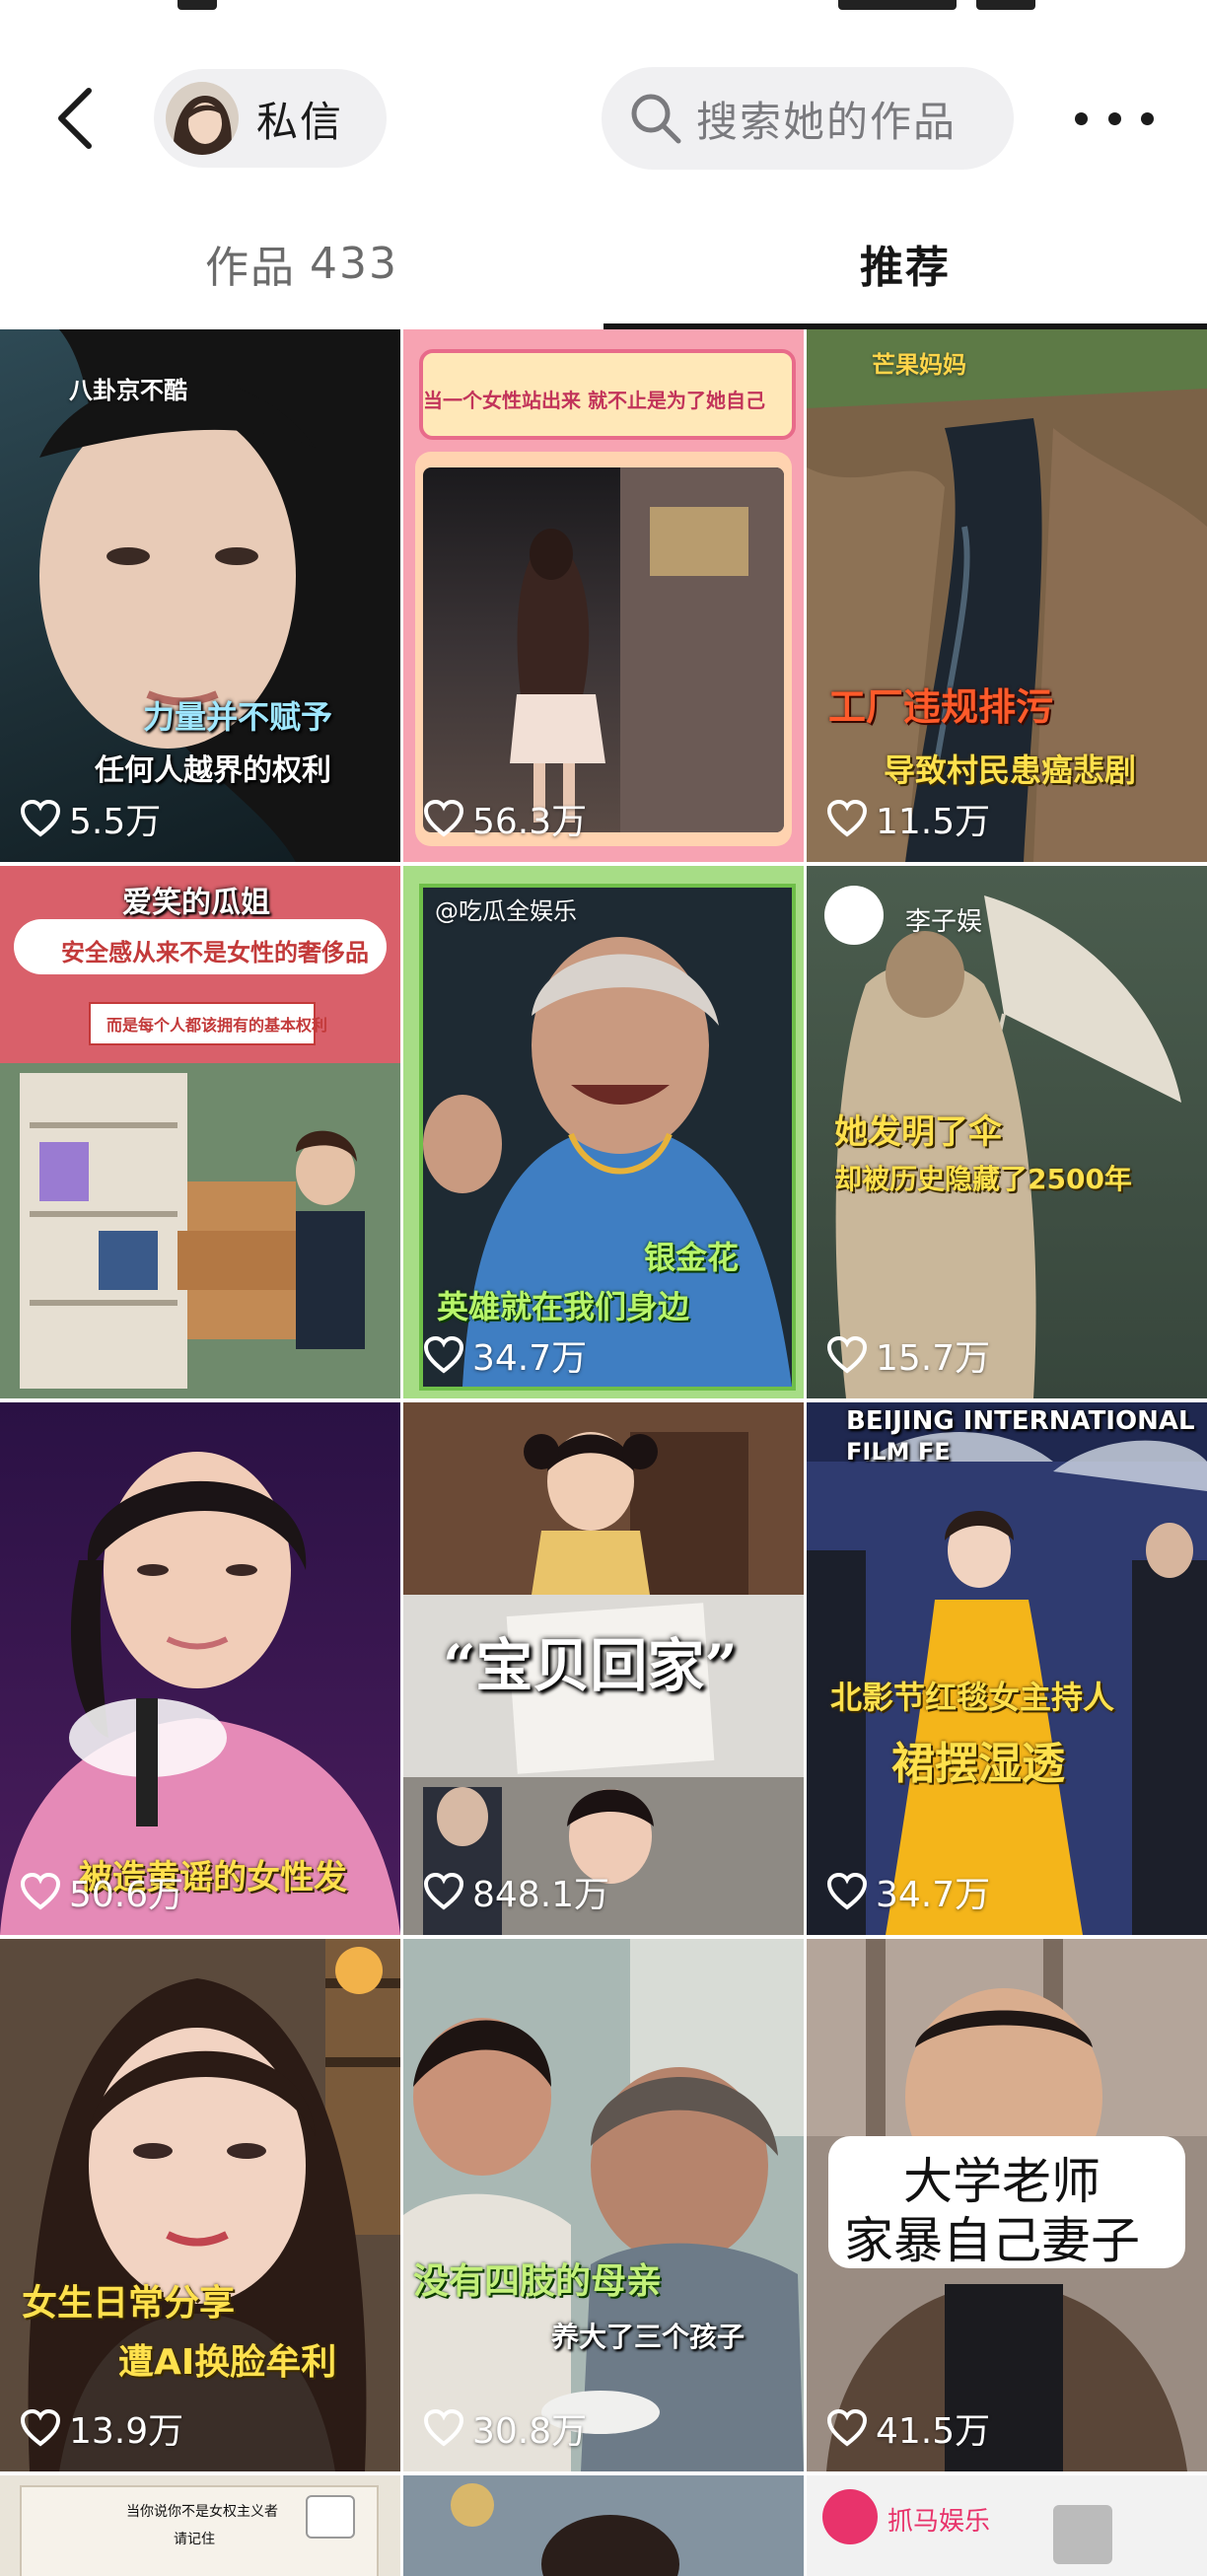  I want to click on video-caption: “宝贝回家”, so click(590, 1665).